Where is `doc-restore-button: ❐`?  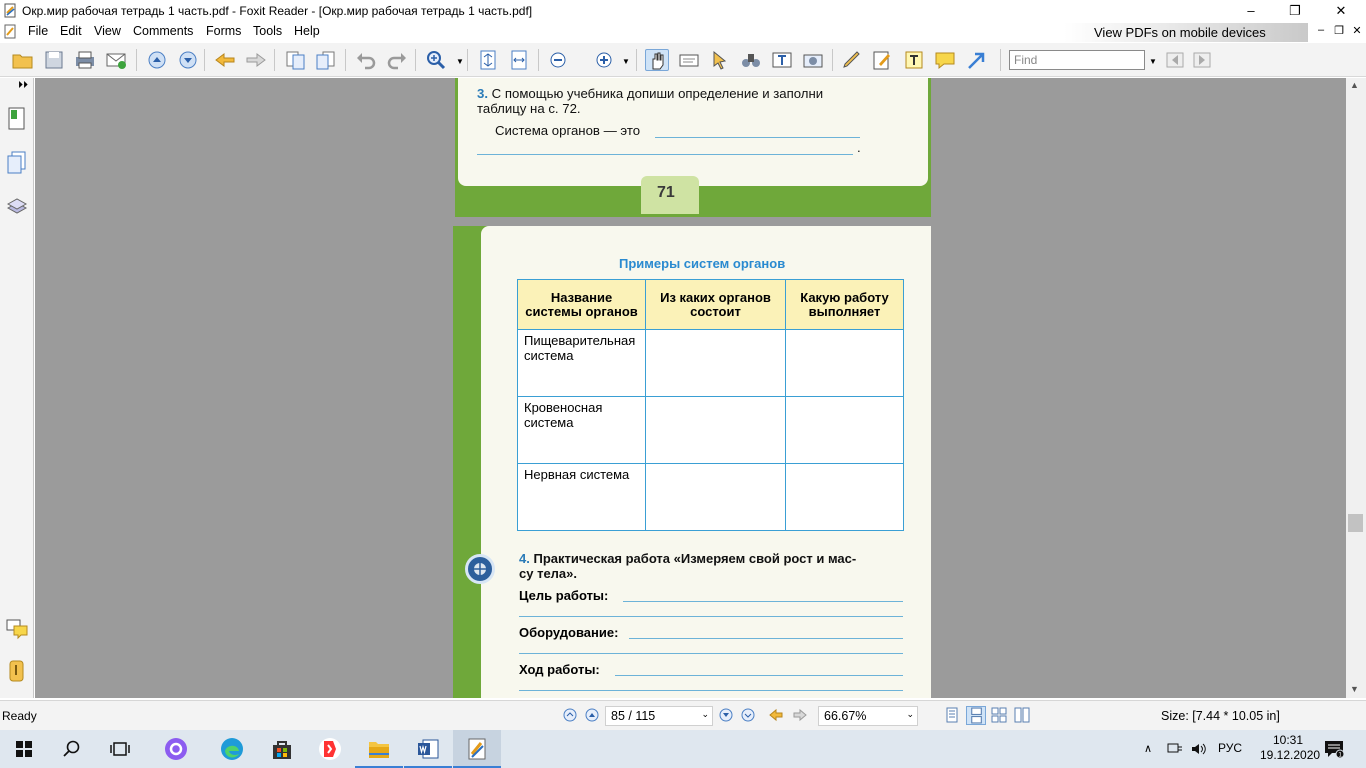 doc-restore-button: ❐ is located at coordinates (1339, 32).